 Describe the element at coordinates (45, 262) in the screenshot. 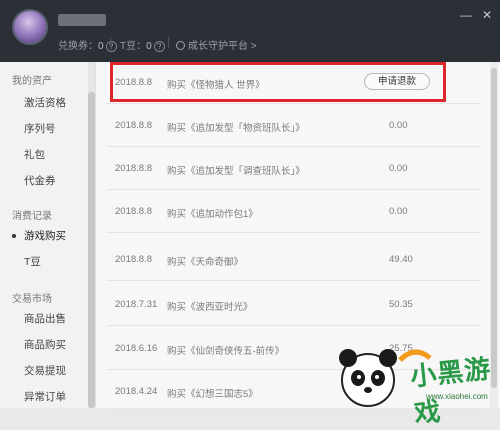

I see `sidebar-item-tdou: T豆` at that location.